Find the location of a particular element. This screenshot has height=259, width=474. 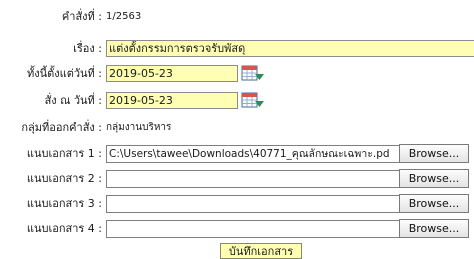

subject-row: เรื่อง : แต่งตั้งกรรมการตรวจรับพัสดุ is located at coordinates (237, 49).